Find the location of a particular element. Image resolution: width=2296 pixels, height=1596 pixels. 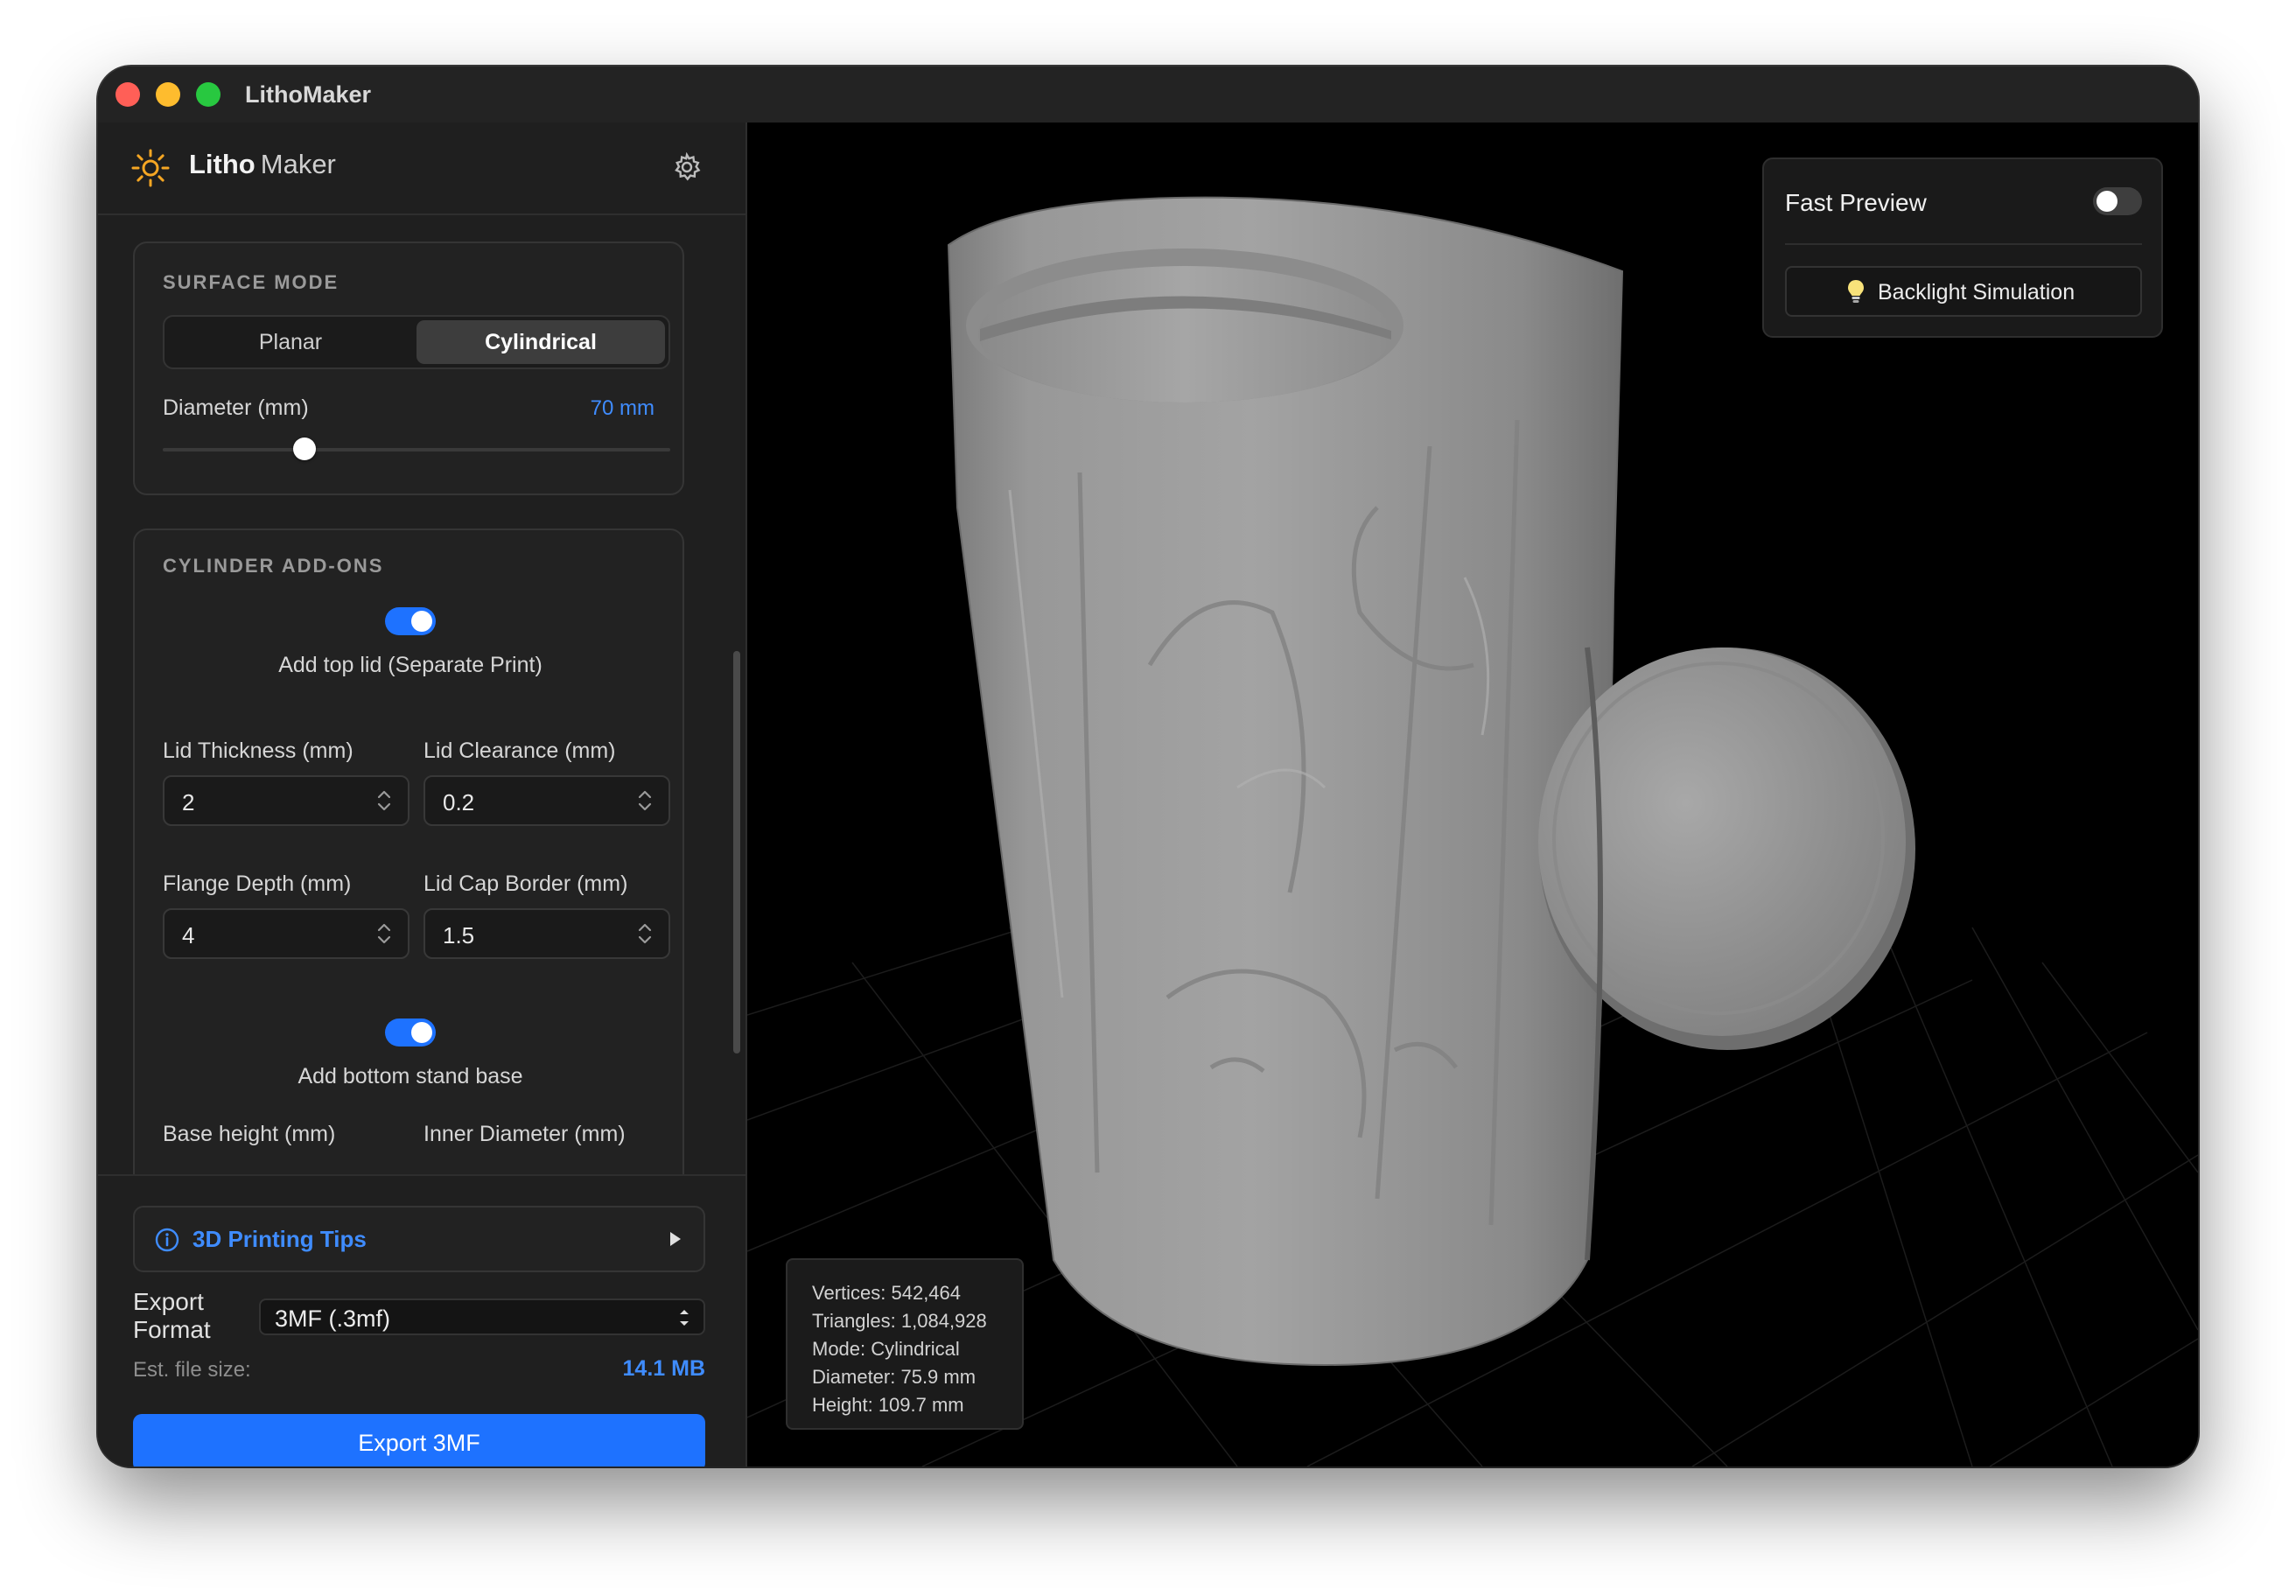

title-bar: LithoMaker is located at coordinates (1148, 94).